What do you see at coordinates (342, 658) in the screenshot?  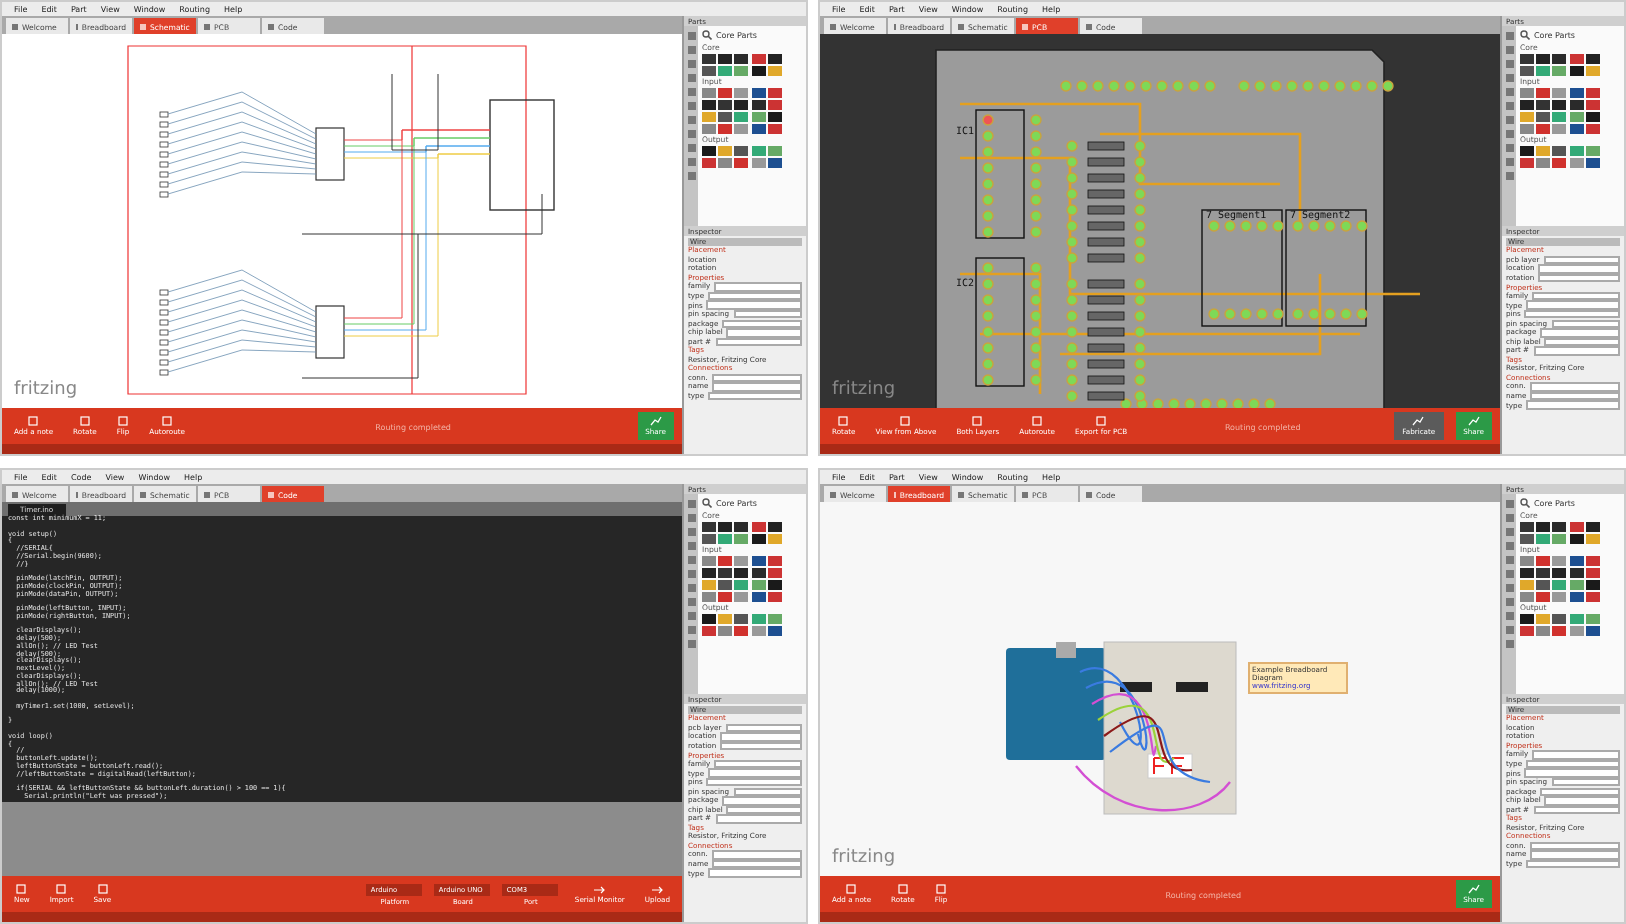 I see `code-editor` at bounding box center [342, 658].